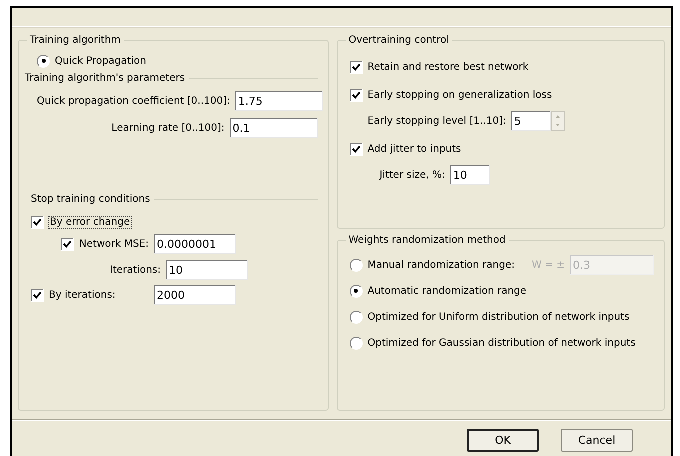 This screenshot has width=680, height=456. I want to click on formula-label: W = ±, so click(548, 265).